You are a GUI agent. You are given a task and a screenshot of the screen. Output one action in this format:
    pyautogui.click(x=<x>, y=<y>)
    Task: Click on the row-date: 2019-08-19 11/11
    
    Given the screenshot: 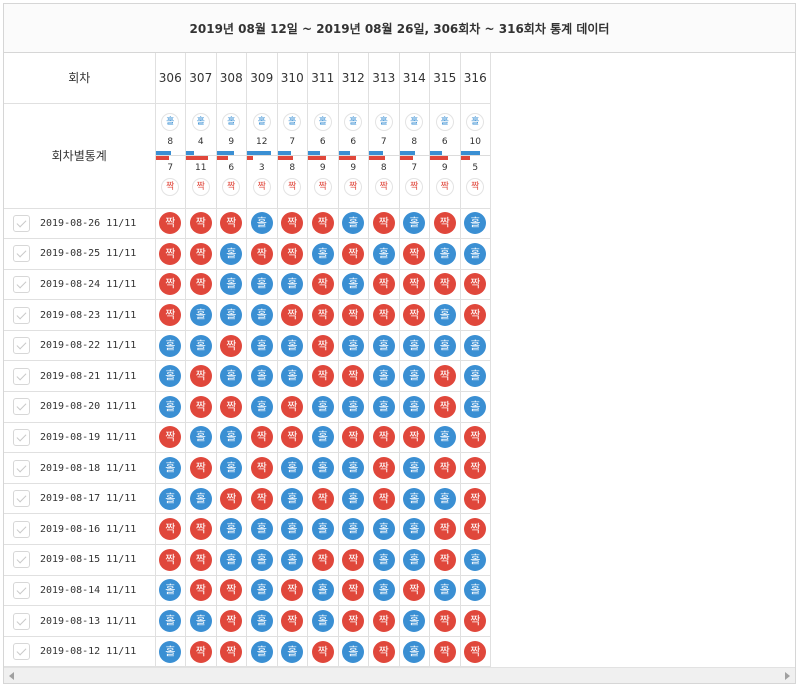 What is the action you would take?
    pyautogui.click(x=88, y=437)
    